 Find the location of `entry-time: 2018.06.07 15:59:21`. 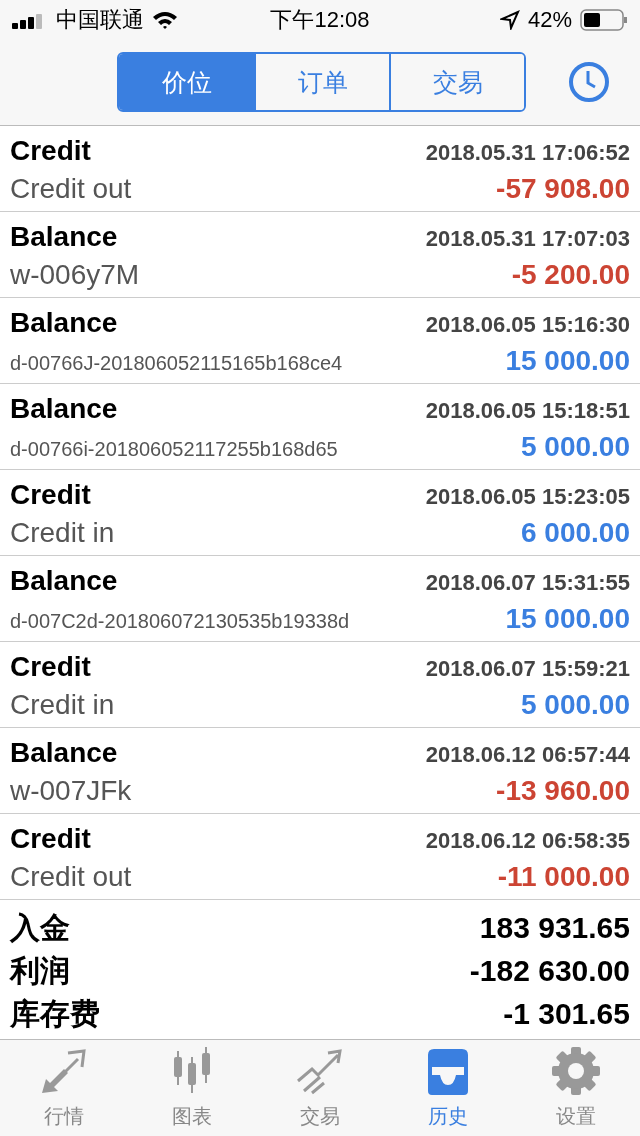

entry-time: 2018.06.07 15:59:21 is located at coordinates (527, 669).